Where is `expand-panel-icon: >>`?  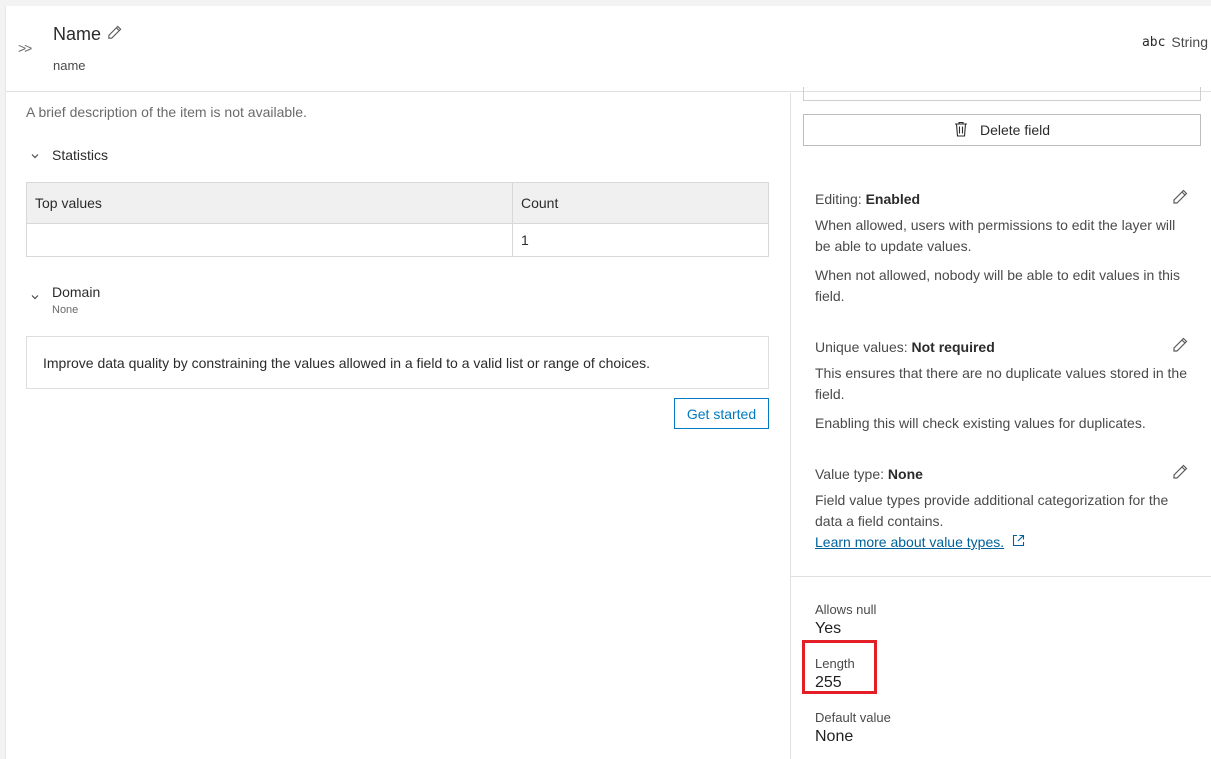 expand-panel-icon: >> is located at coordinates (25, 48).